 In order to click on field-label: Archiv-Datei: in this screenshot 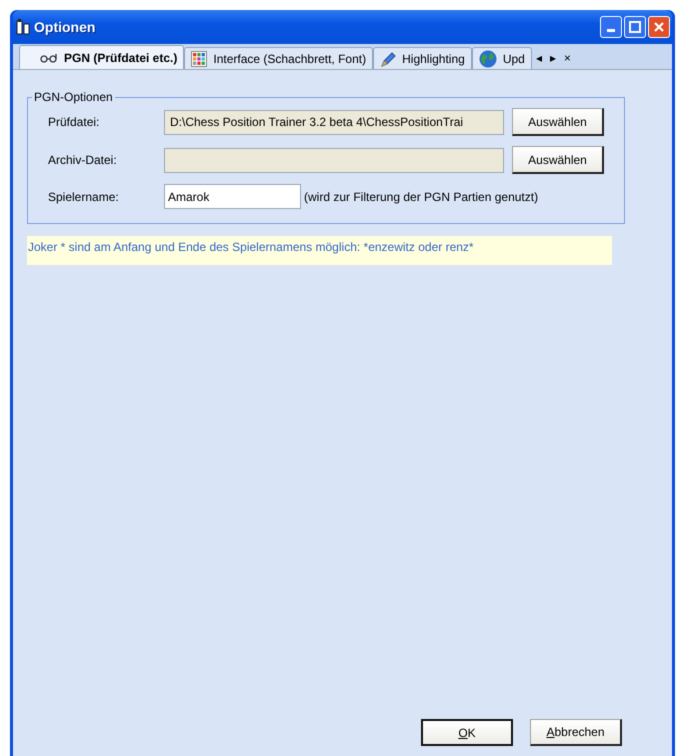, I will do `click(83, 160)`.